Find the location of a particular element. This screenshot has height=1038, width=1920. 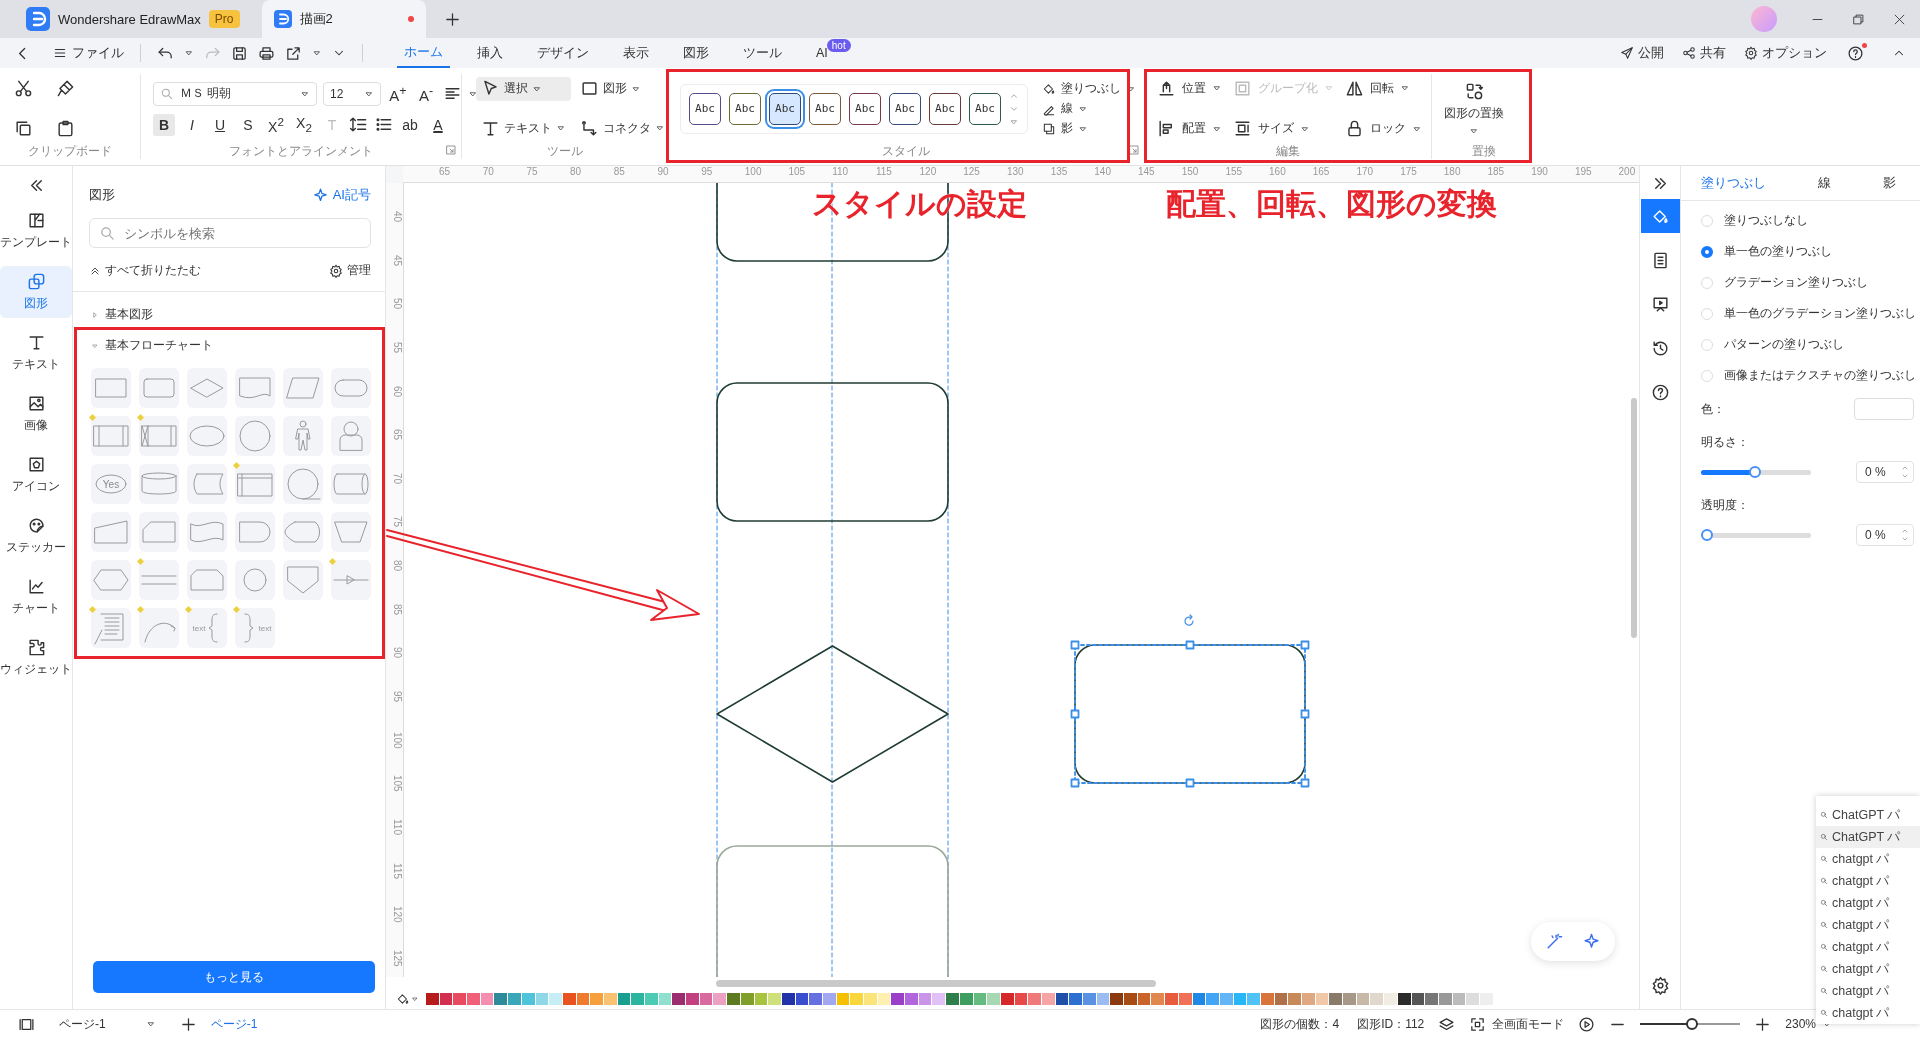

ribbon-tab: 図形 is located at coordinates (696, 53).